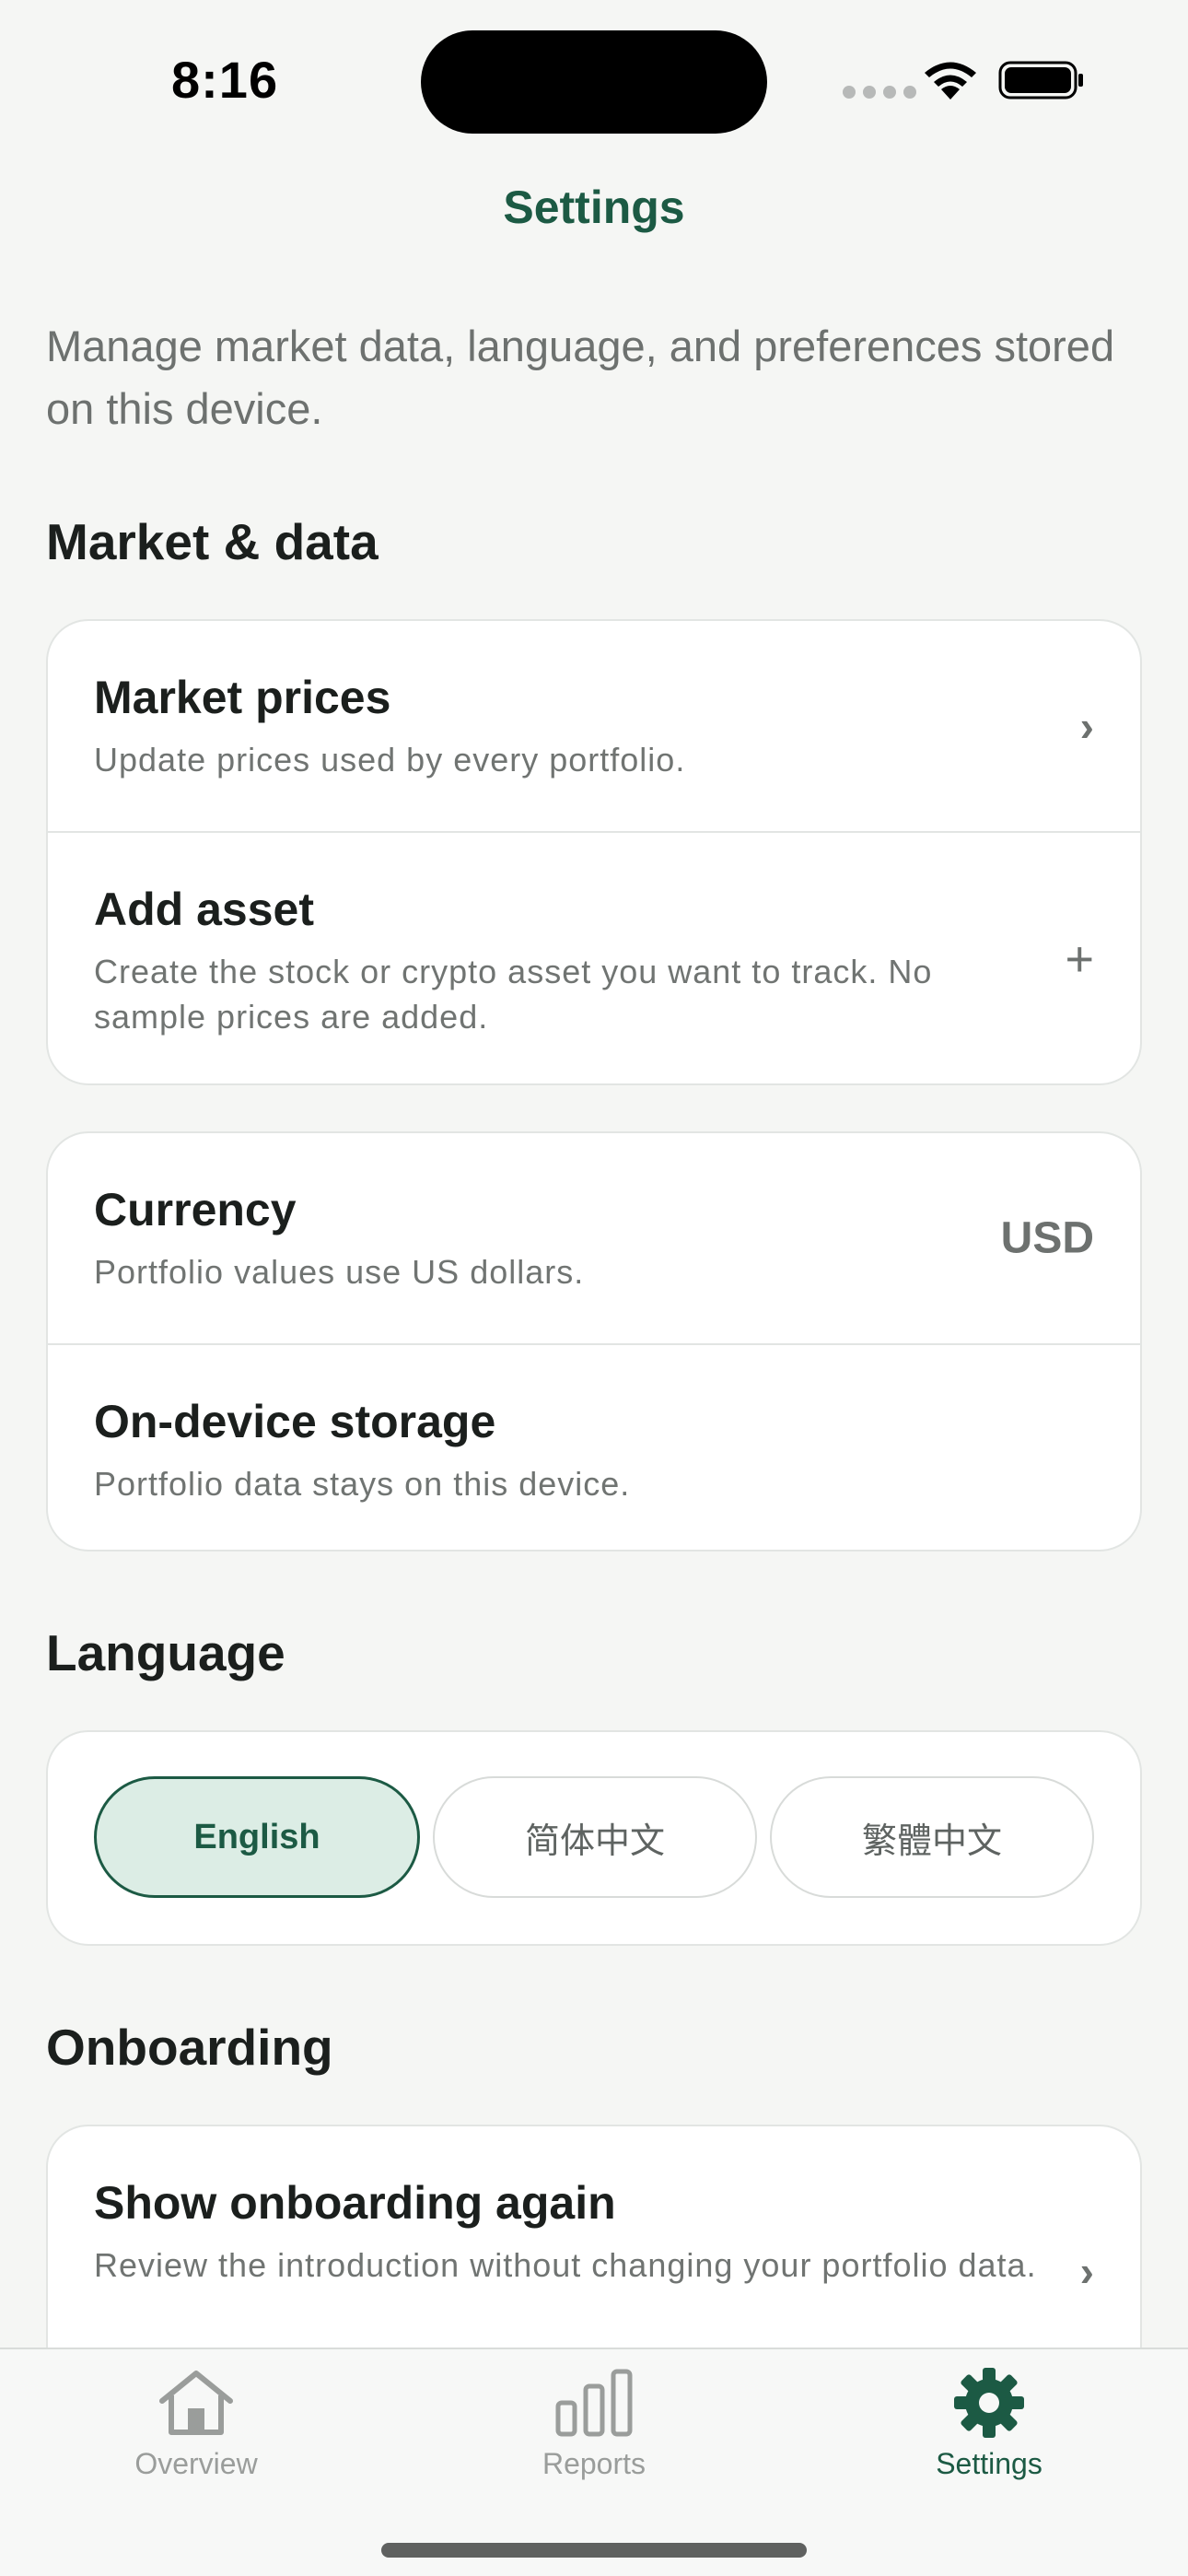 The width and height of the screenshot is (1188, 2576). Describe the element at coordinates (932, 1837) in the screenshot. I see `language-option-traditional-chinese: 繁體中文` at that location.